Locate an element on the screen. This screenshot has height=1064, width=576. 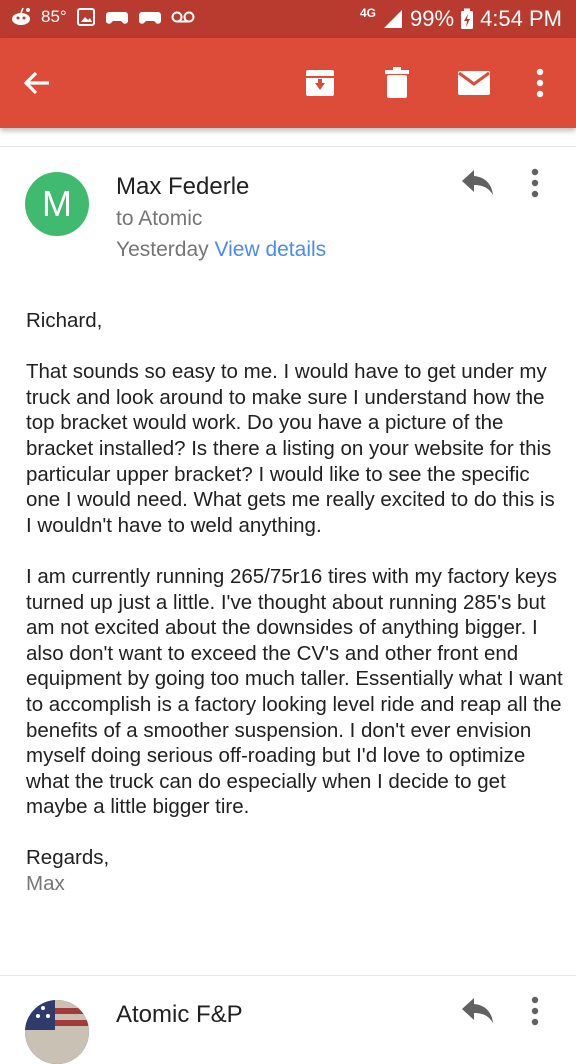
mail-icon is located at coordinates (474, 83).